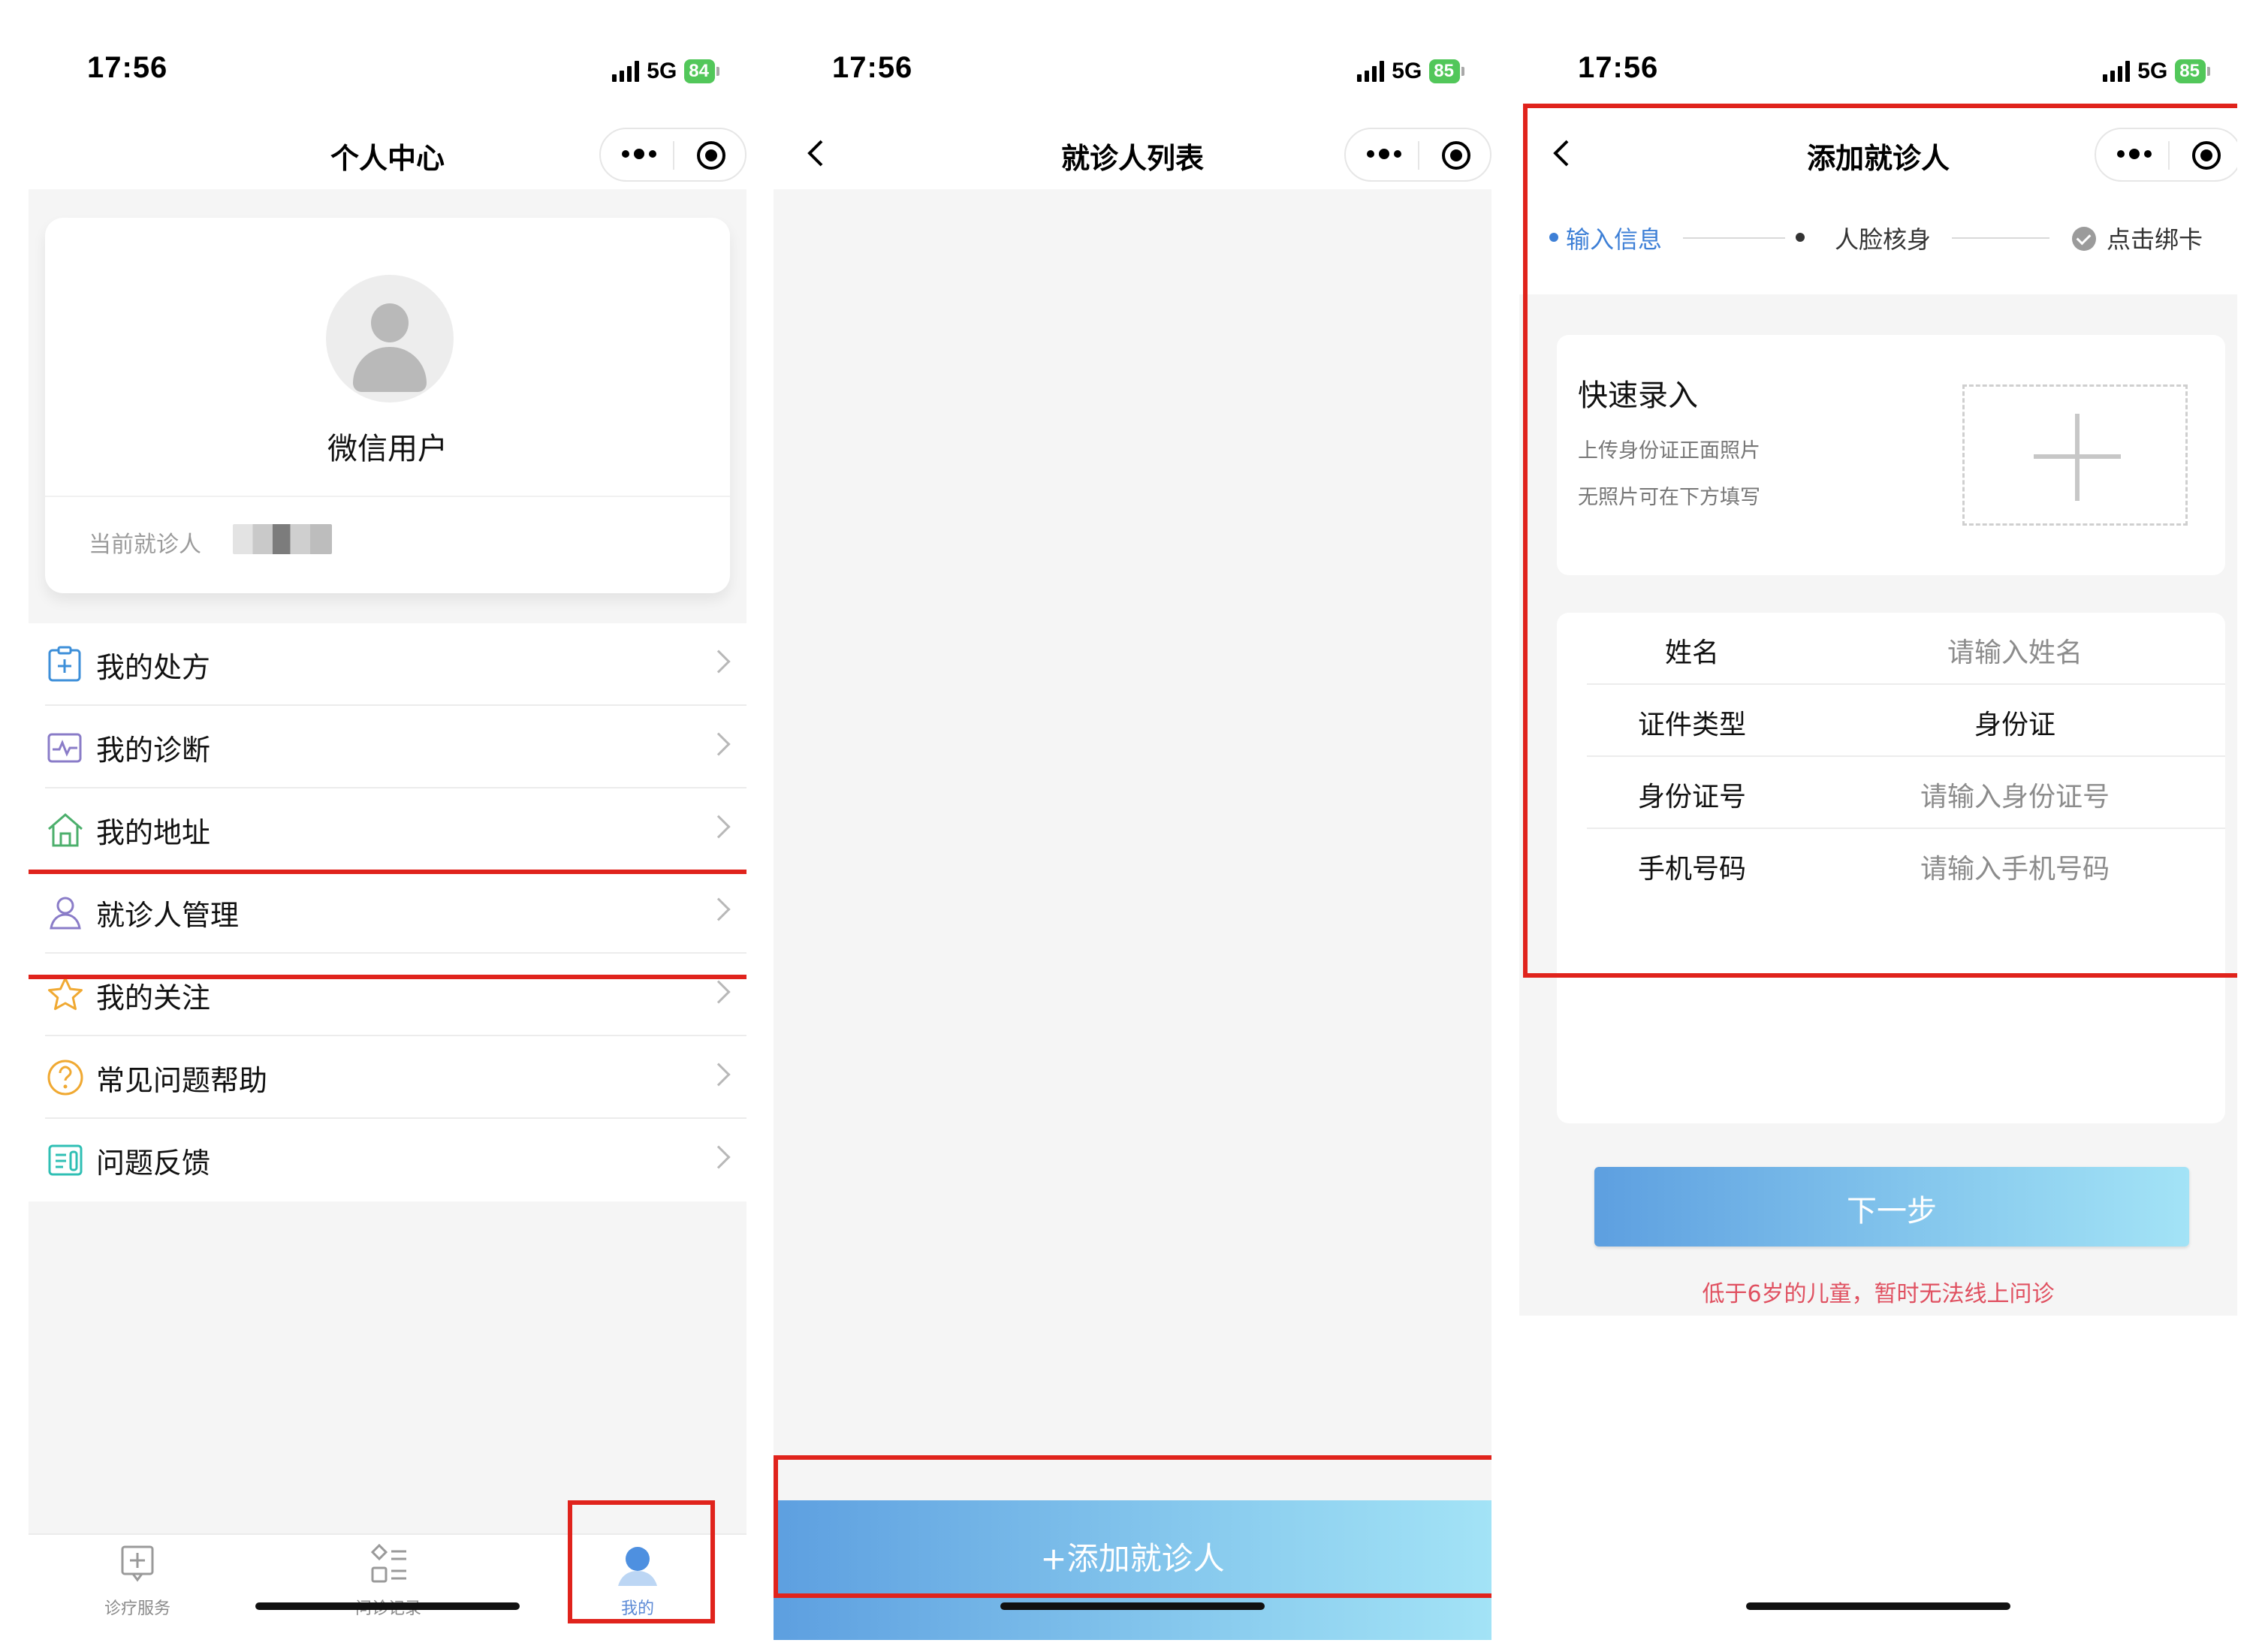 This screenshot has width=2253, height=1652. Describe the element at coordinates (137, 1608) in the screenshot. I see `tab-label: 诊疗服务` at that location.